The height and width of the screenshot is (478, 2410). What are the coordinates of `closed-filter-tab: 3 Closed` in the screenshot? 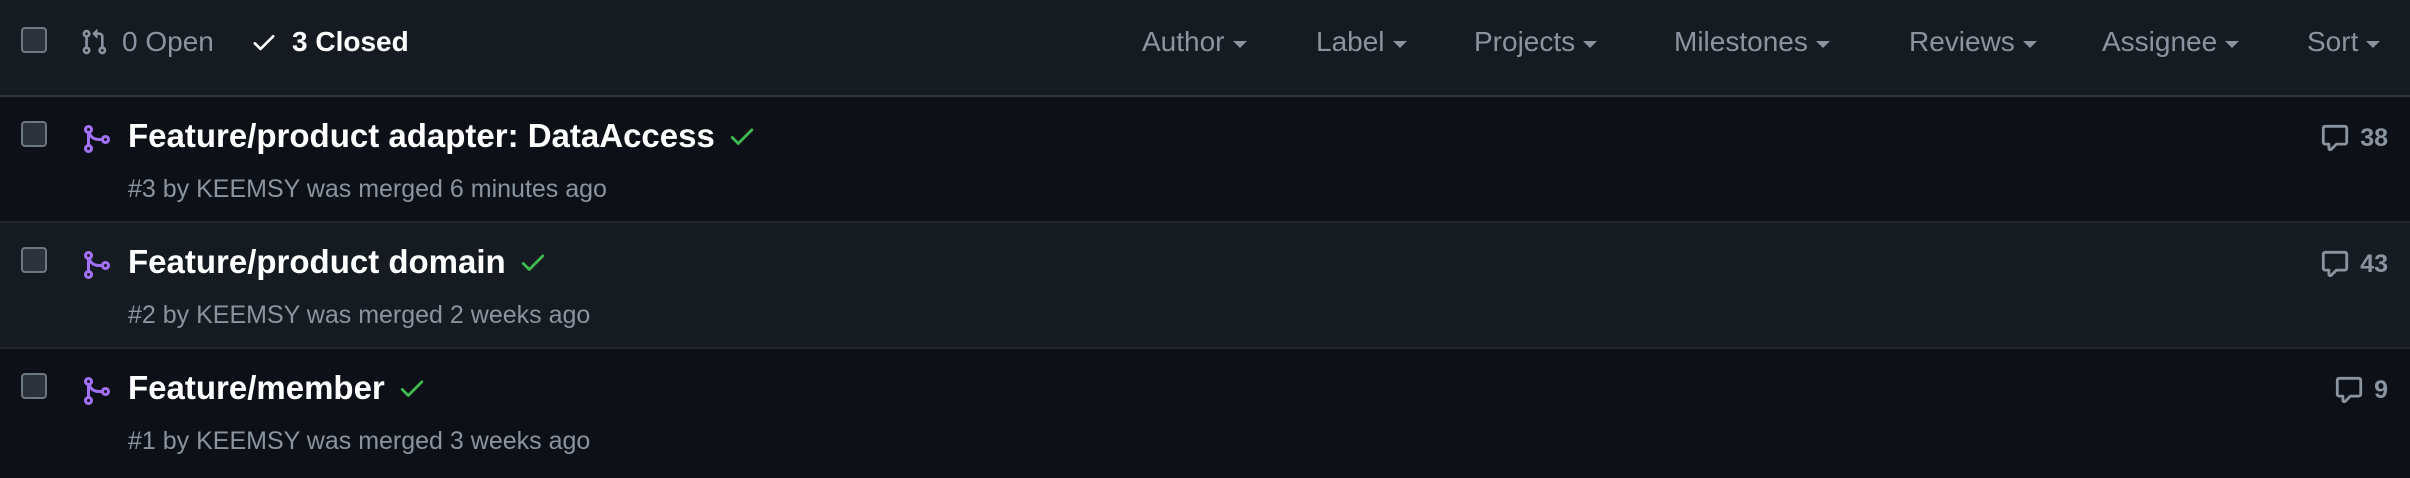 It's located at (329, 42).